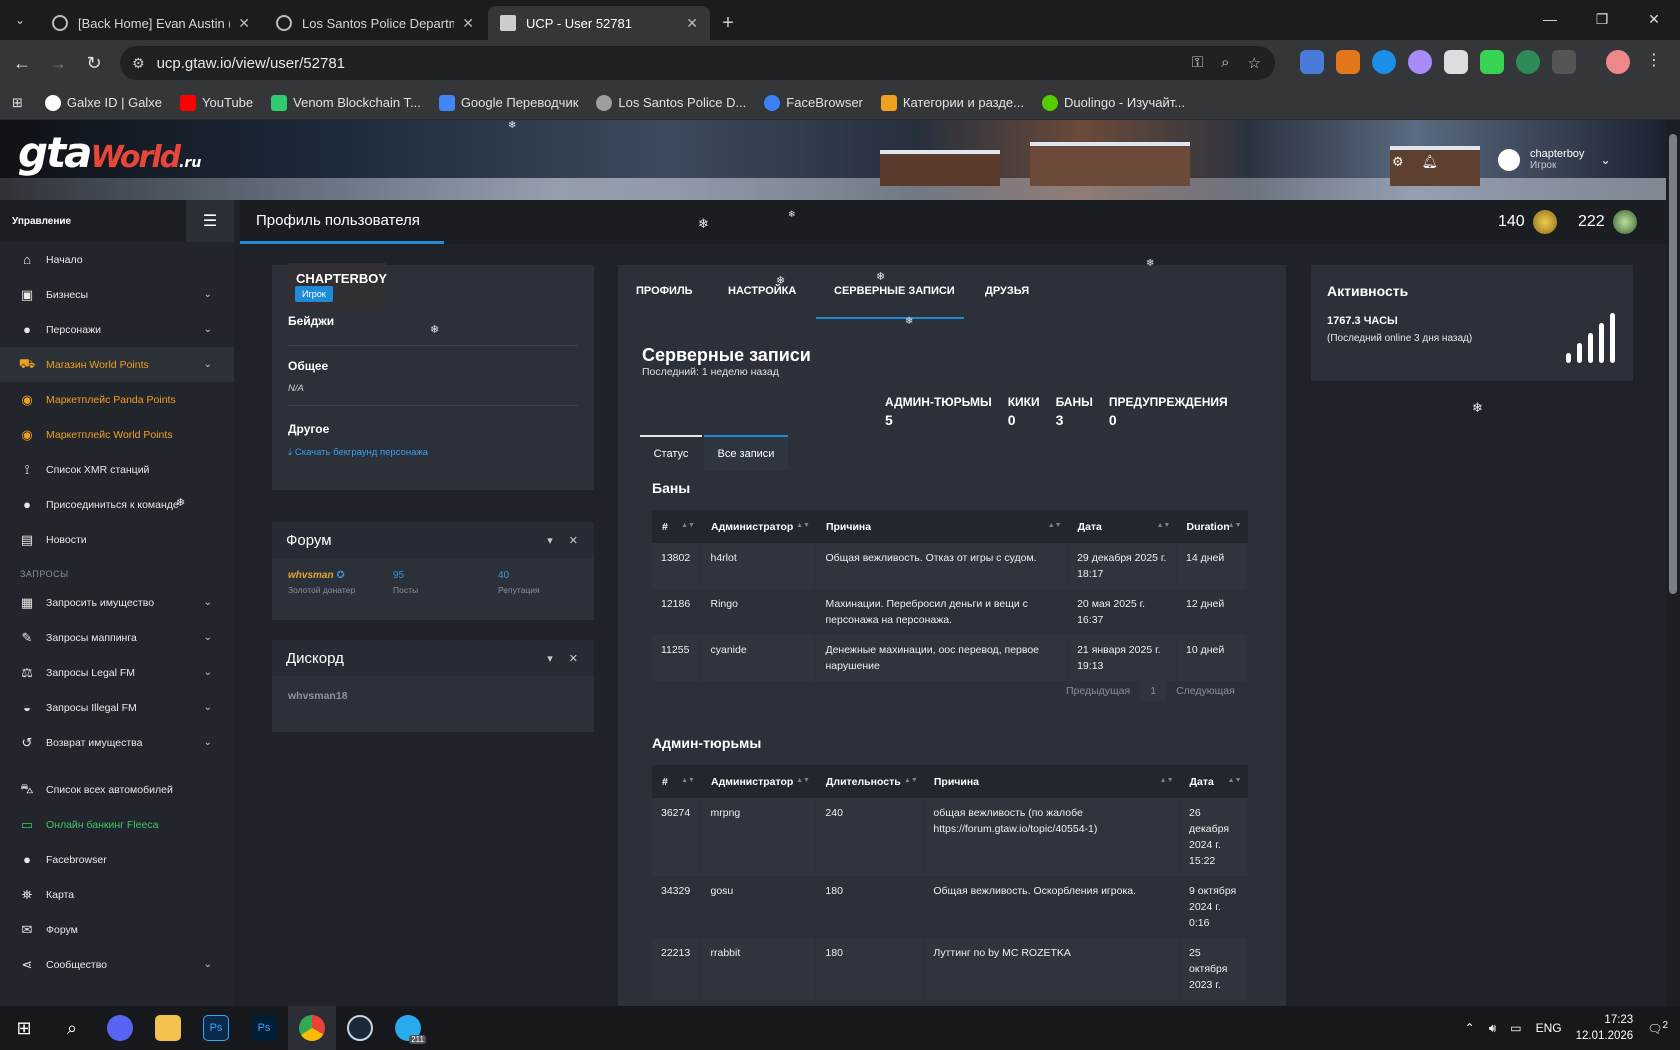  What do you see at coordinates (1098, 693) in the screenshot?
I see `pager-prev-button: Предыдущая` at bounding box center [1098, 693].